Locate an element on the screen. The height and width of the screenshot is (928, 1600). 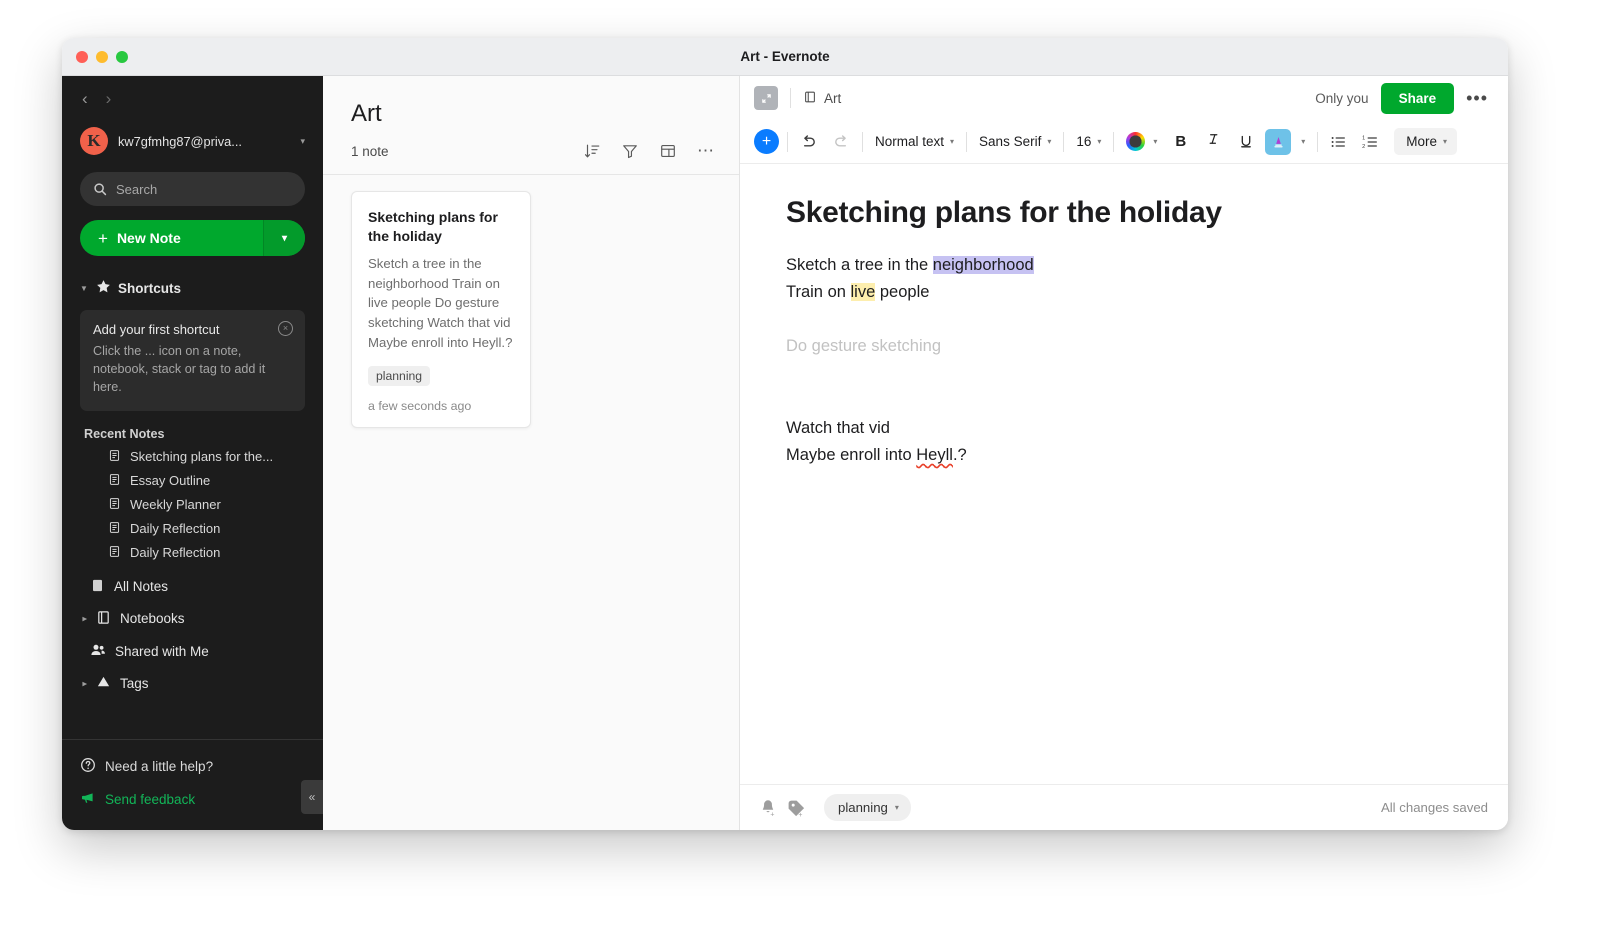
note-paragraph: Watch that vid is located at coordinates (1124, 428).